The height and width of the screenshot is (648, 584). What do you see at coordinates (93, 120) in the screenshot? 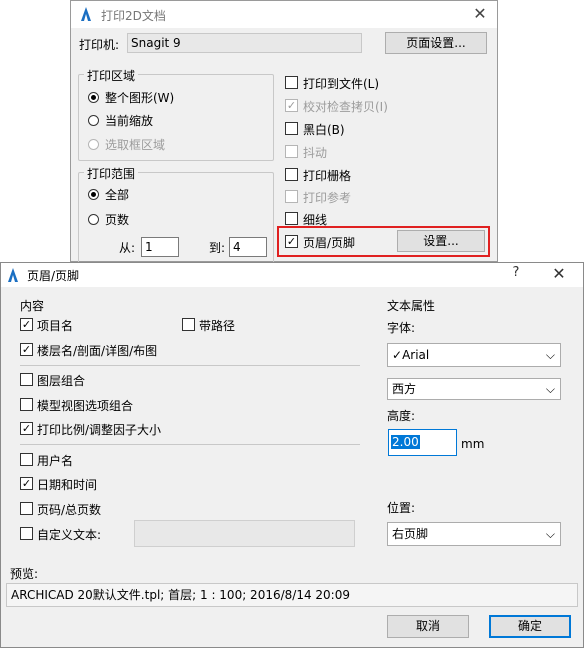
I see `current-zoom-radio` at bounding box center [93, 120].